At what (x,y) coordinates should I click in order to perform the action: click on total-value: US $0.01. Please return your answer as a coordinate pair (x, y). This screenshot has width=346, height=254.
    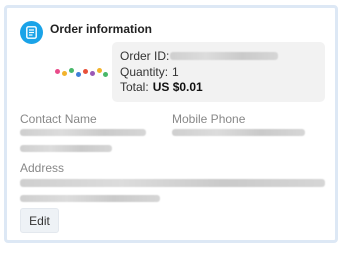
    Looking at the image, I should click on (177, 87).